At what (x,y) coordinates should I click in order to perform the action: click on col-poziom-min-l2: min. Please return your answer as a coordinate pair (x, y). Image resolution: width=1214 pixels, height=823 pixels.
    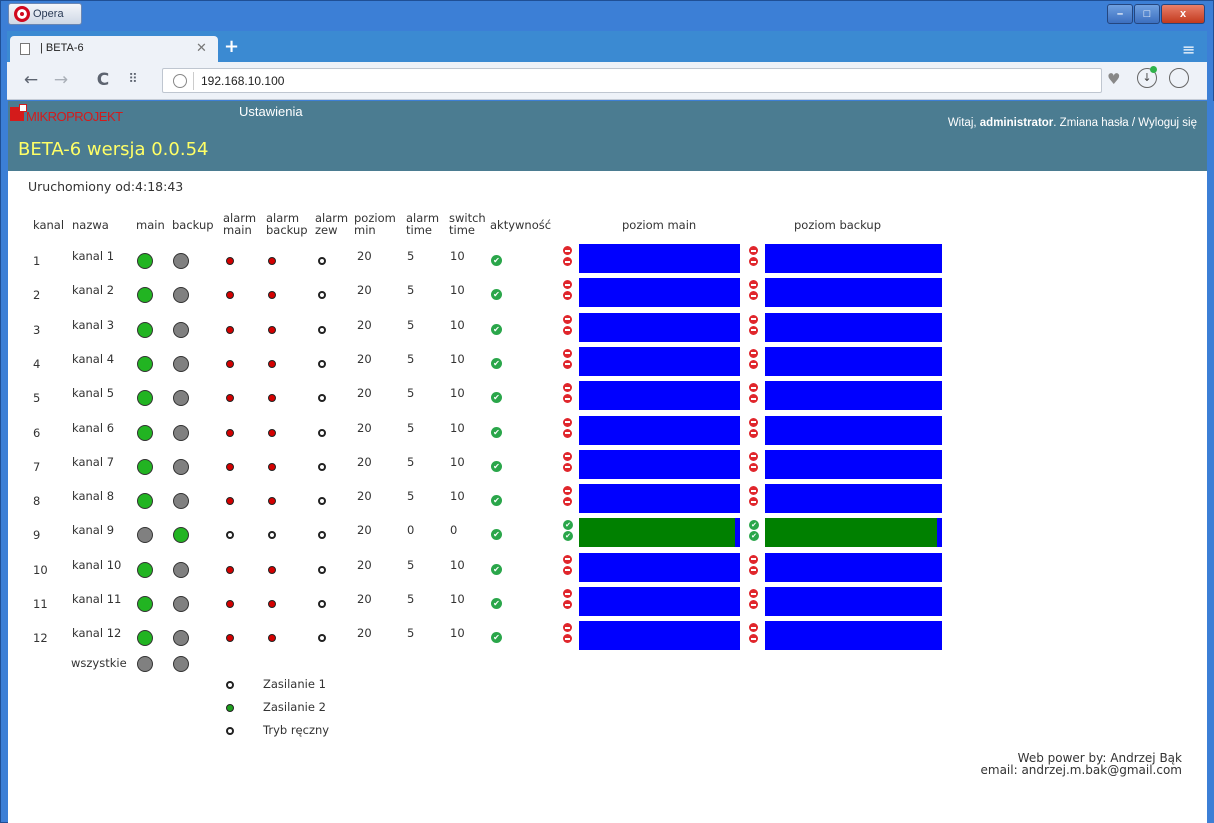
    Looking at the image, I should click on (365, 230).